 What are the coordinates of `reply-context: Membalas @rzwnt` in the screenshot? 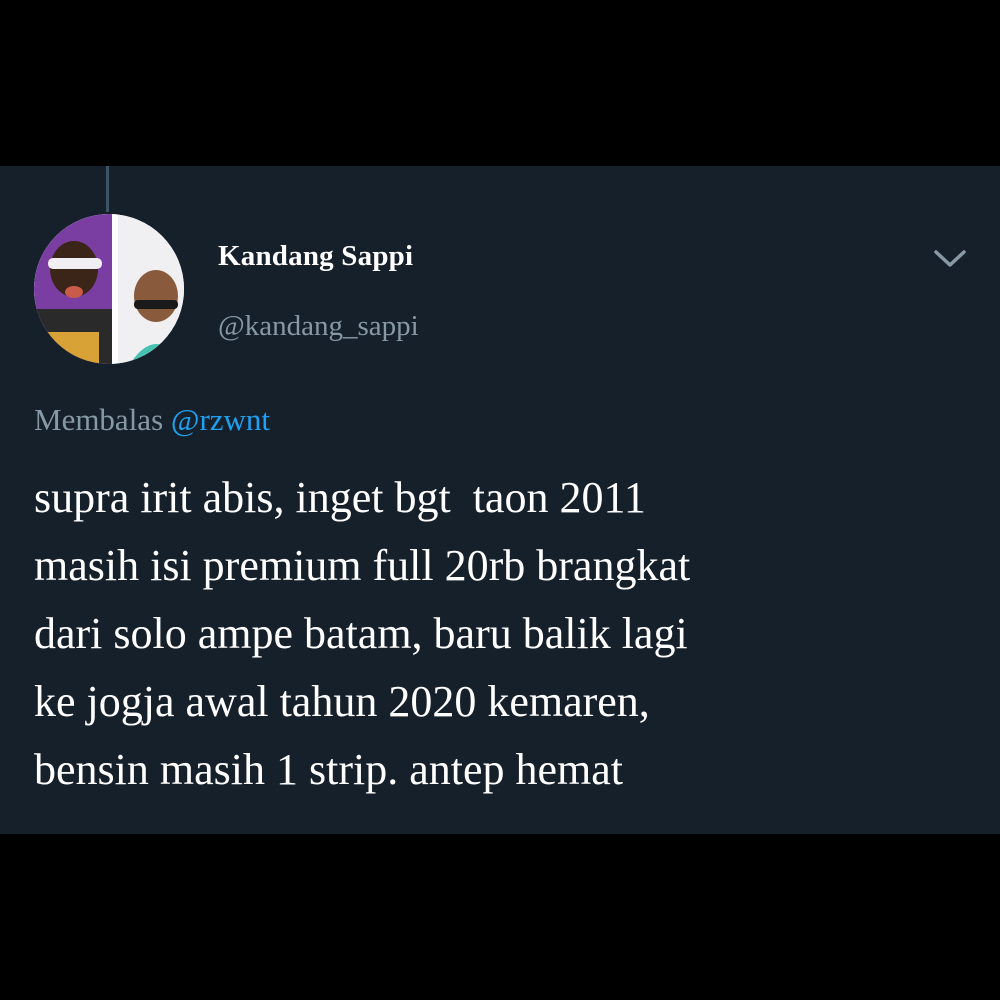 It's located at (152, 420).